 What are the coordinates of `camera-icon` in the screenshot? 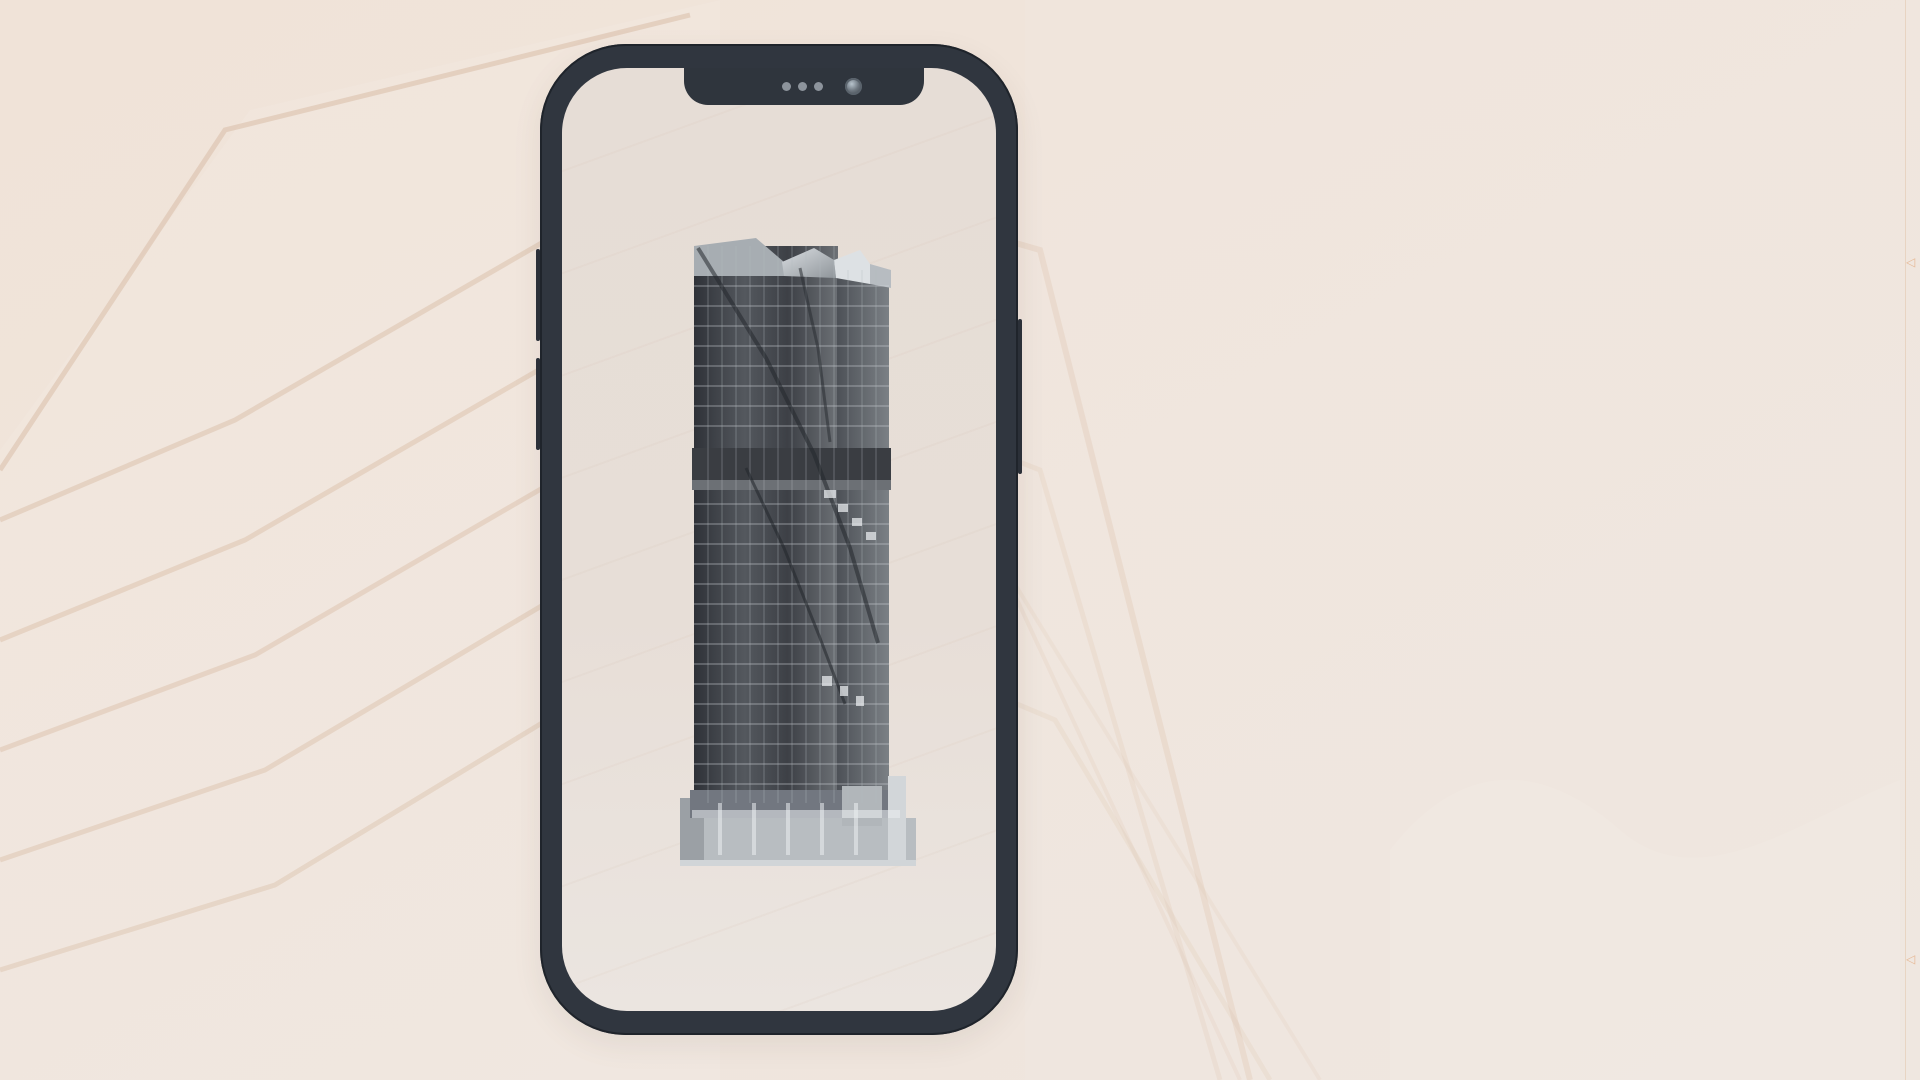 It's located at (853, 86).